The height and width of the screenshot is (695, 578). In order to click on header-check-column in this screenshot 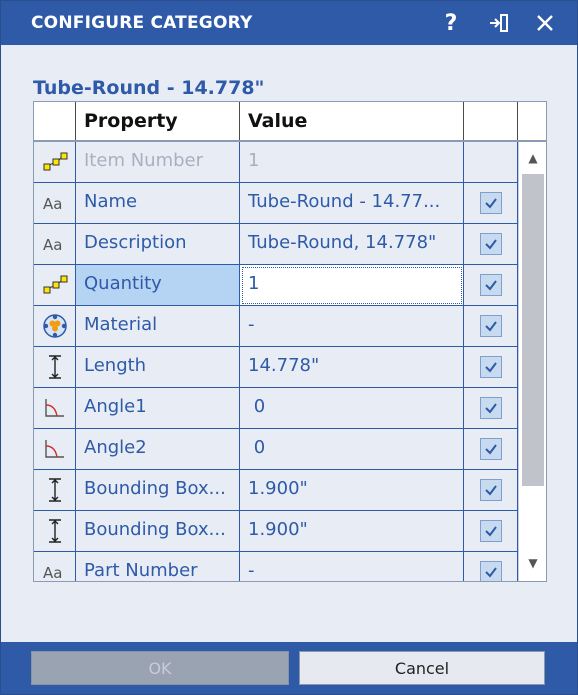, I will do `click(491, 121)`.